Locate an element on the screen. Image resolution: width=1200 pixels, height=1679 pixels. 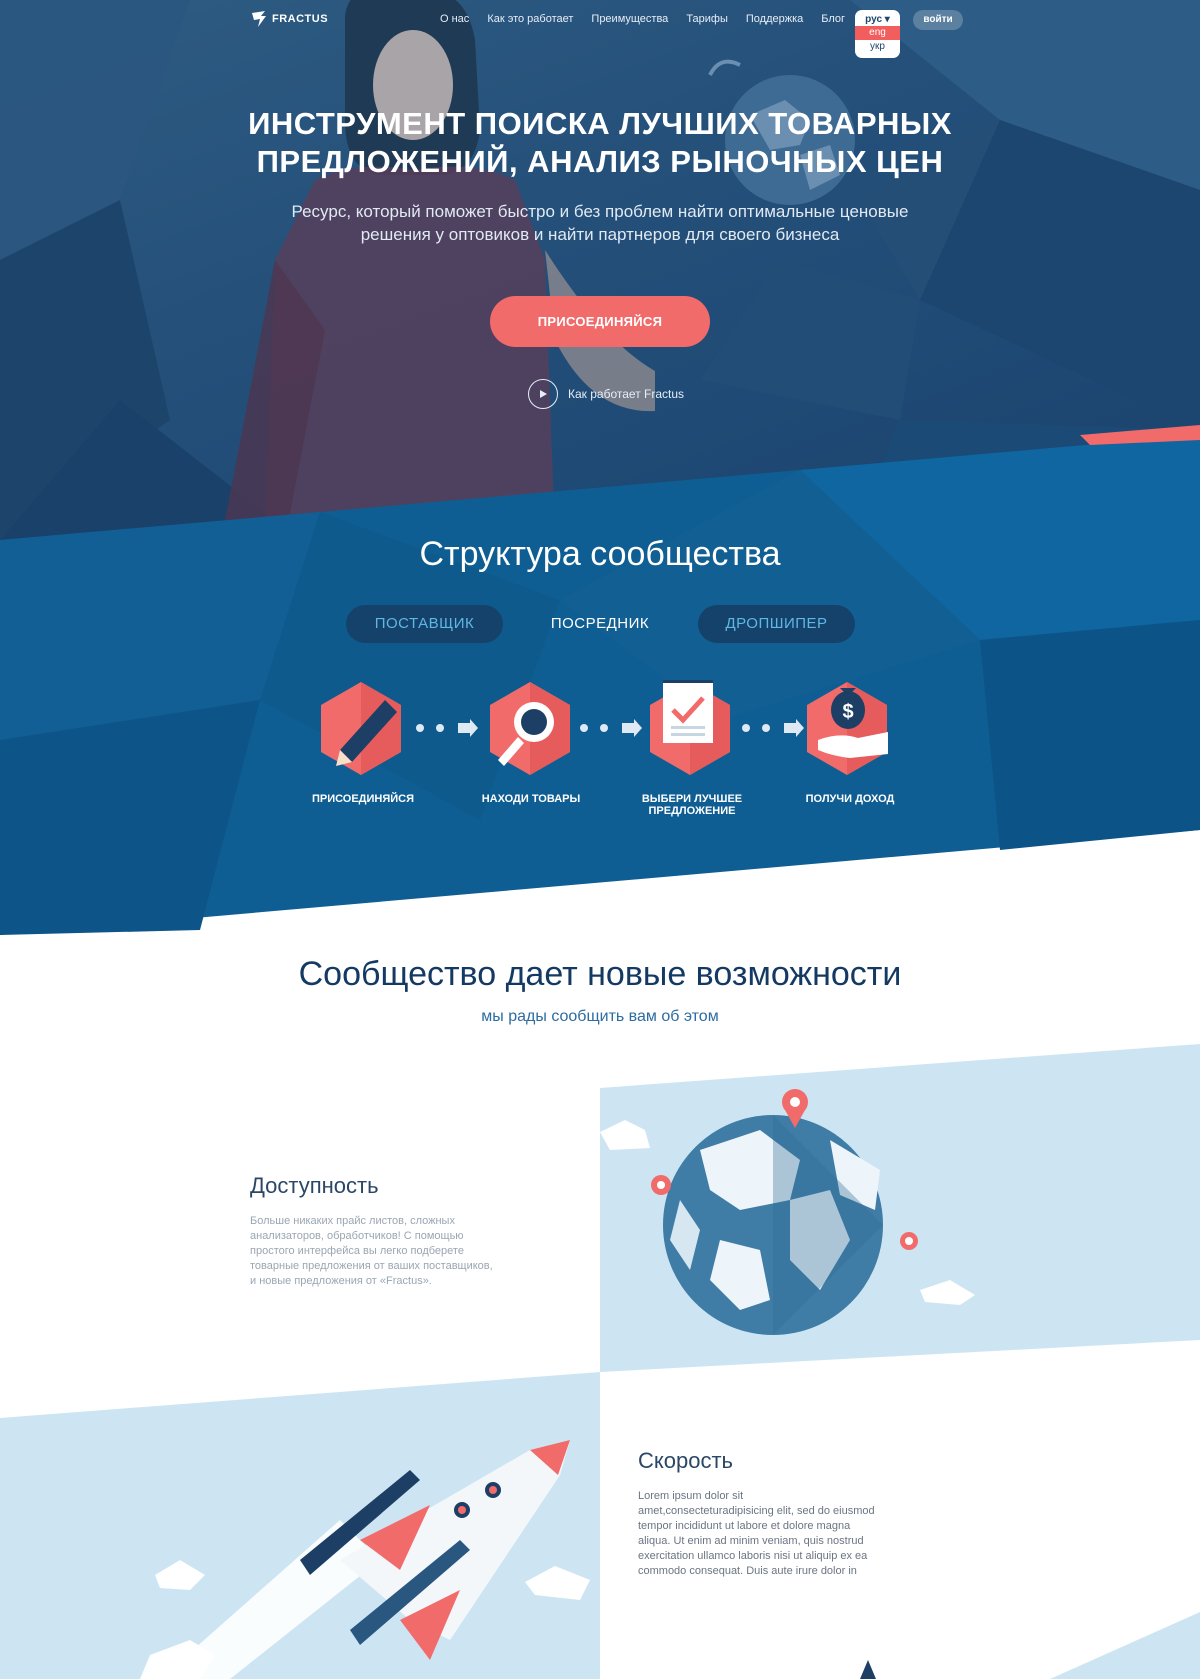
feature-text-line: простого интерфейса вы легко подберете is located at coordinates (357, 1251).